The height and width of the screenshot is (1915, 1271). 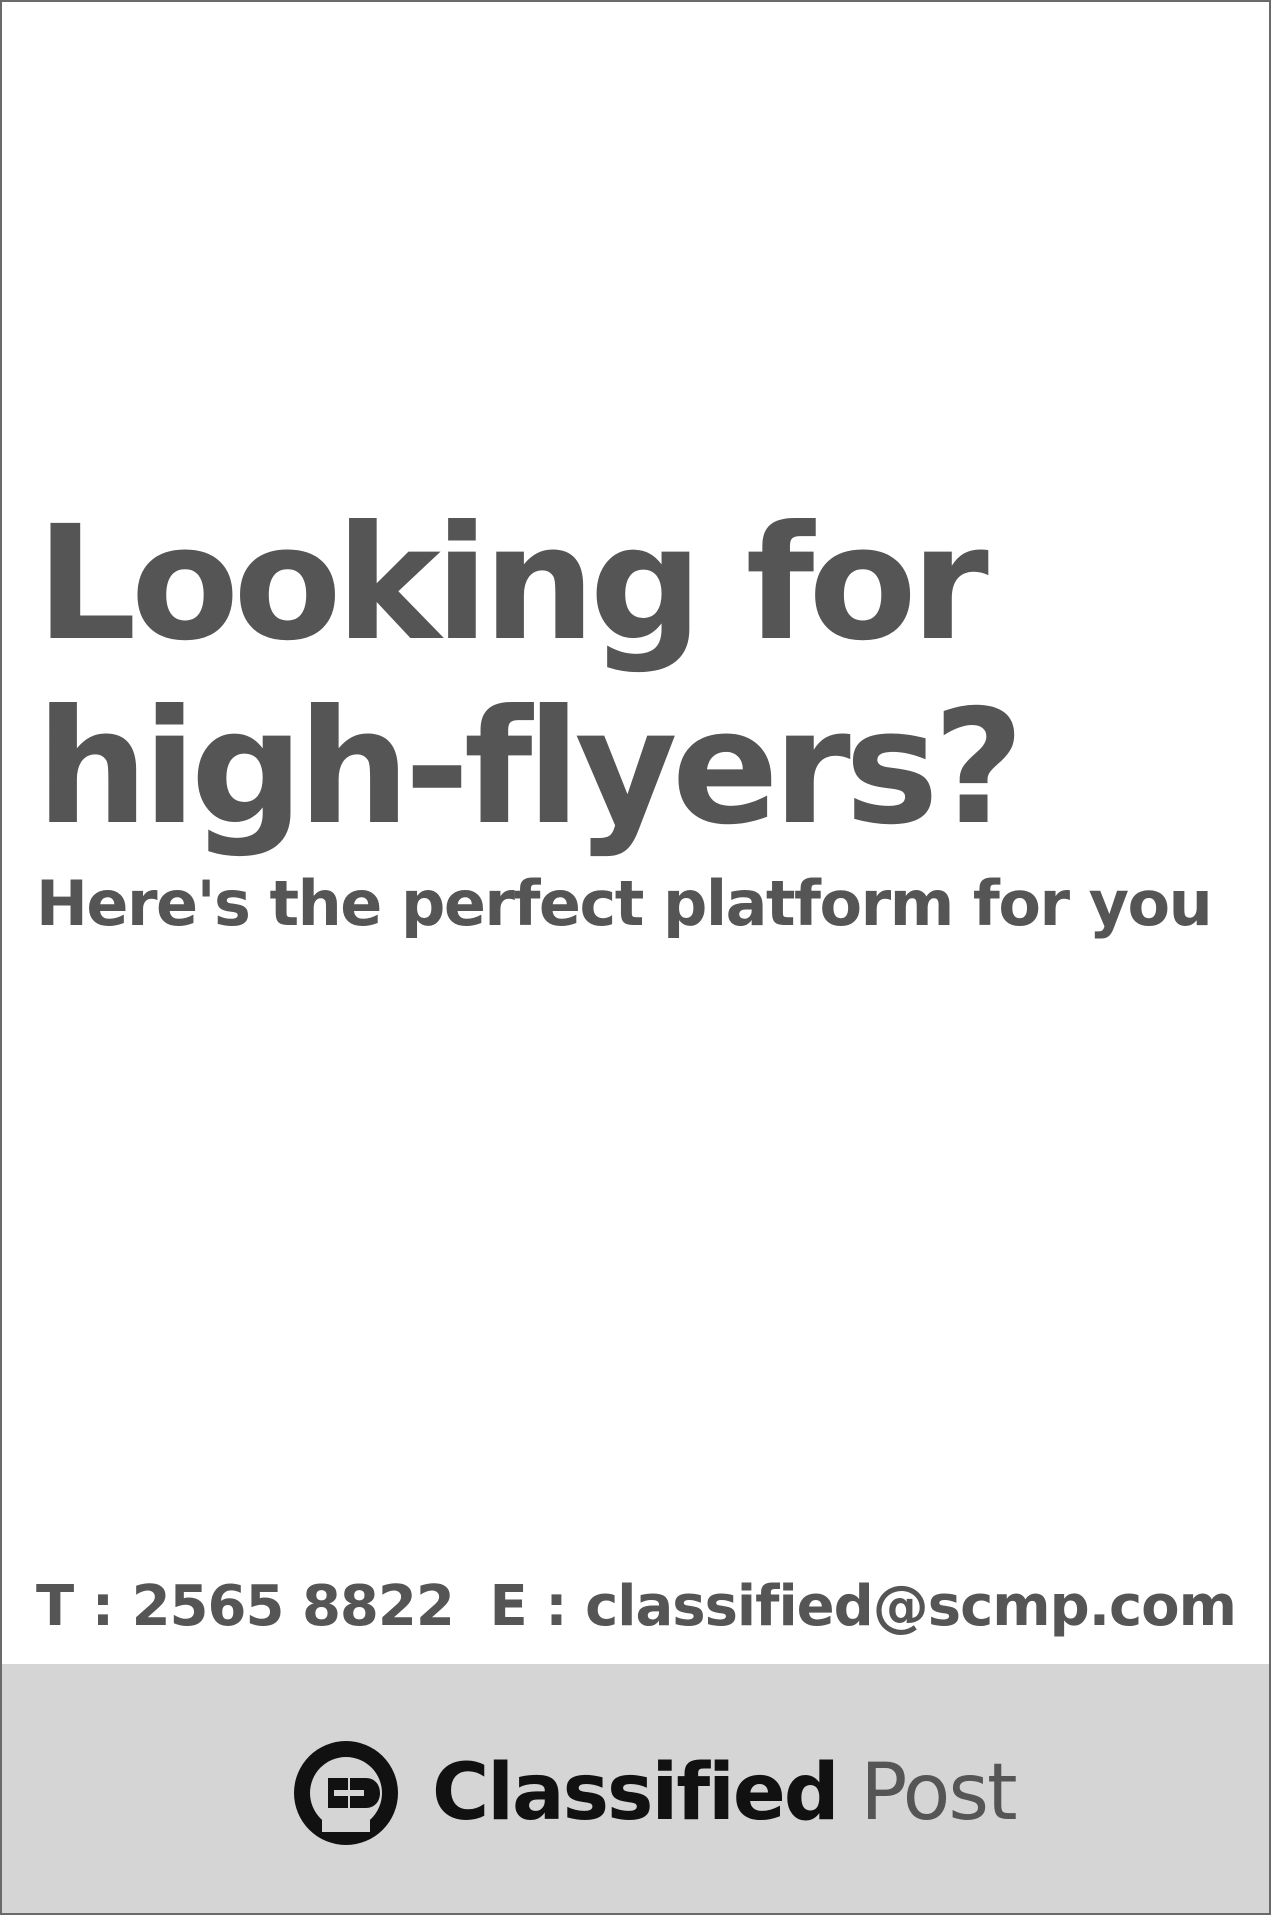 What do you see at coordinates (530, 768) in the screenshot?
I see `headline-line-2: high-flyers?` at bounding box center [530, 768].